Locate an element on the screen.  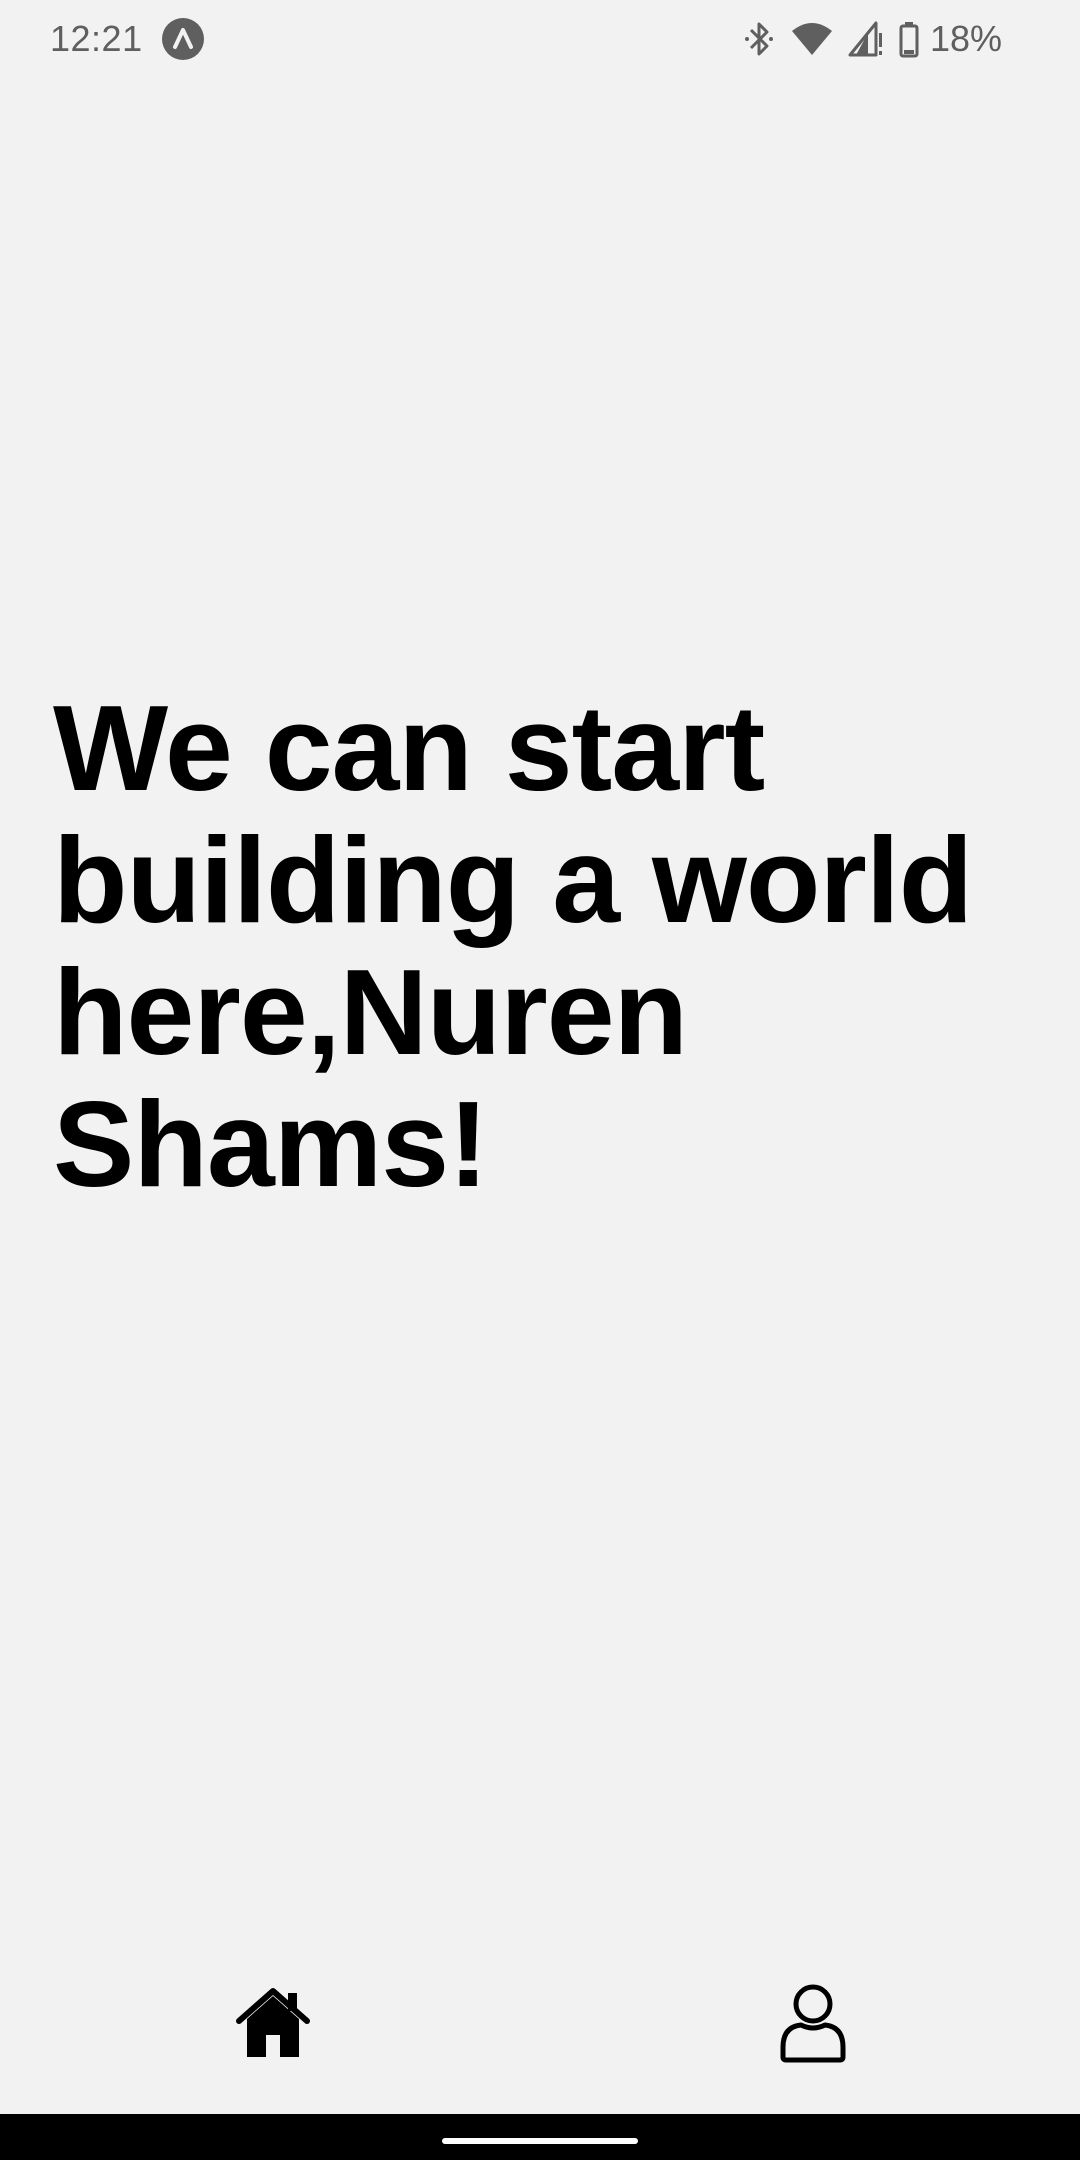
battery-percent: 18% is located at coordinates (965, 38).